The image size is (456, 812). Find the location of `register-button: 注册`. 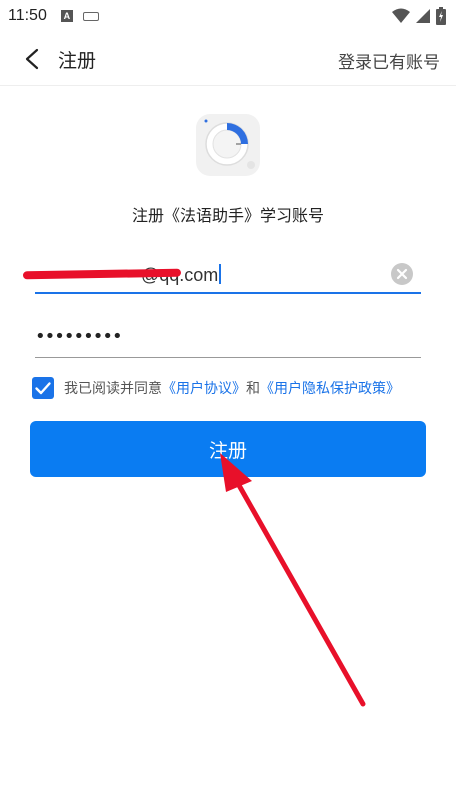

register-button: 注册 is located at coordinates (228, 449).